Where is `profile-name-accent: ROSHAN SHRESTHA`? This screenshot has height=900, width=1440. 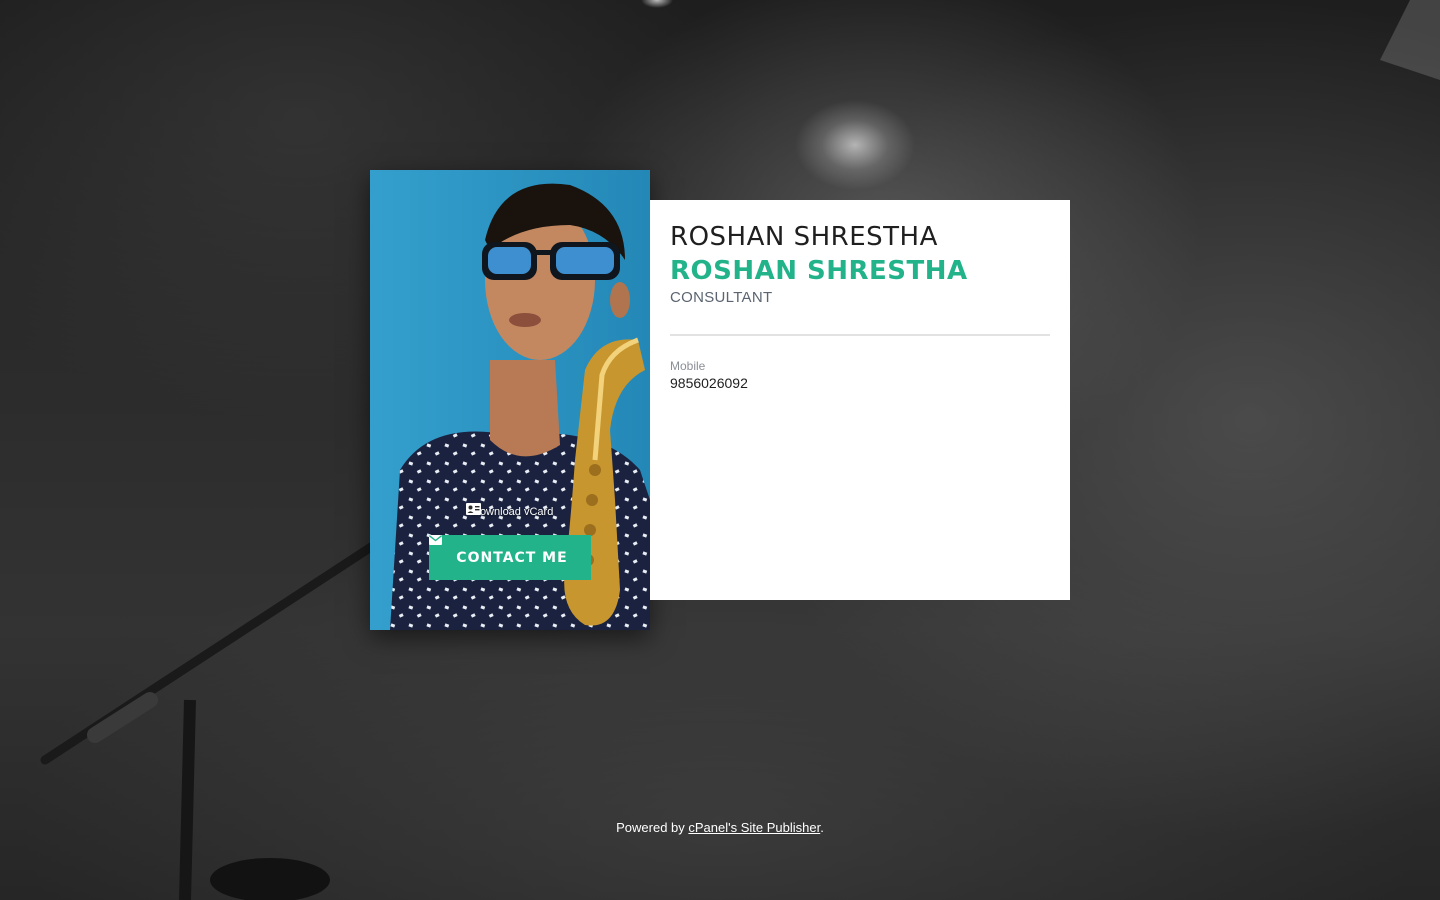 profile-name-accent: ROSHAN SHRESTHA is located at coordinates (819, 271).